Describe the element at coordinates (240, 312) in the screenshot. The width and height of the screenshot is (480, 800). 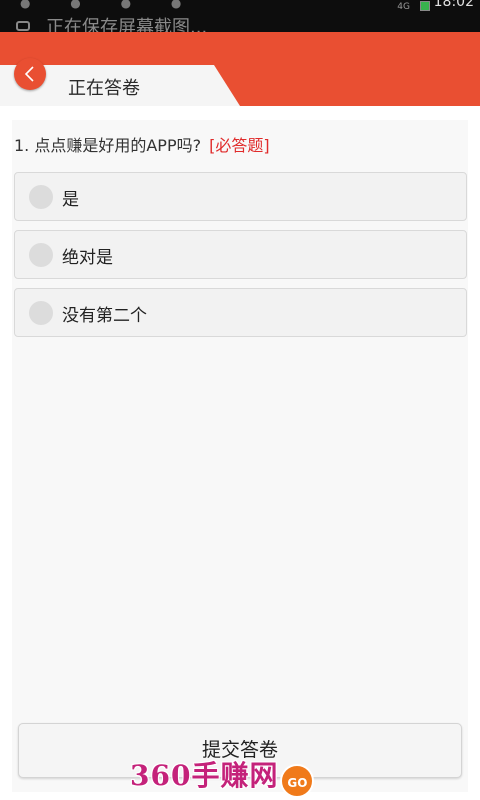
I see `option-item: 没有第二个` at that location.